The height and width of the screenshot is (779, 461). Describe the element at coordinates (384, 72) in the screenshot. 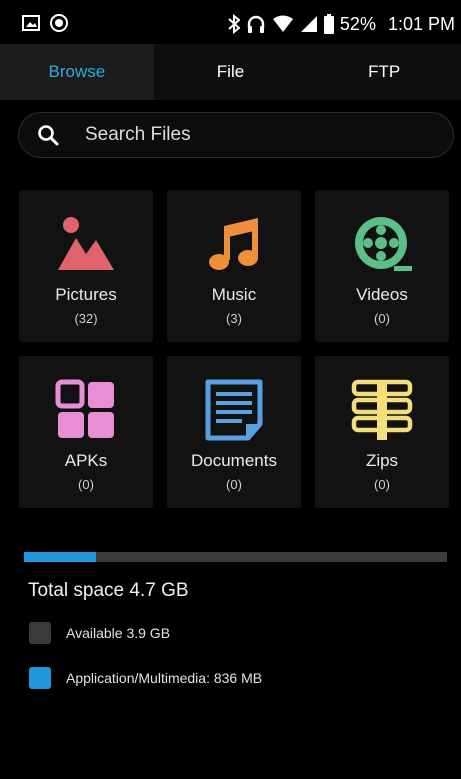

I see `tab-ftp: FTP` at that location.